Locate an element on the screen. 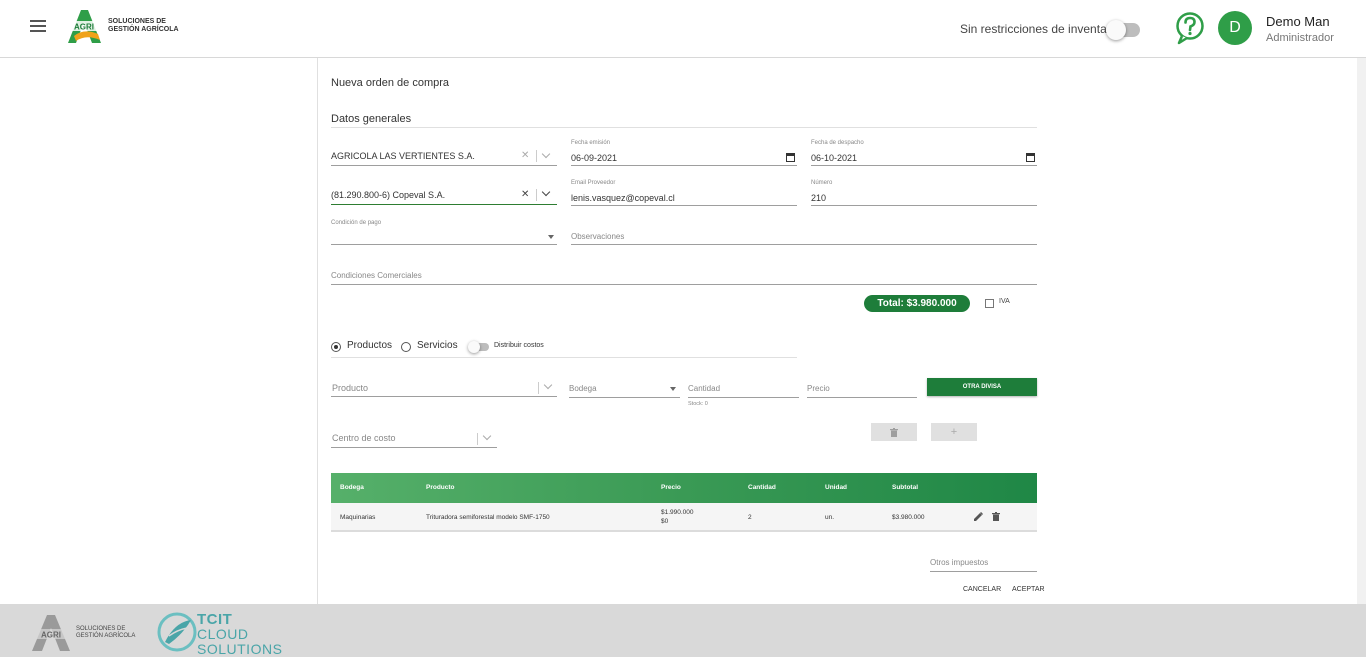  fecha-despacho-field: Fecha de despacho 06-10-2021 is located at coordinates (924, 153).